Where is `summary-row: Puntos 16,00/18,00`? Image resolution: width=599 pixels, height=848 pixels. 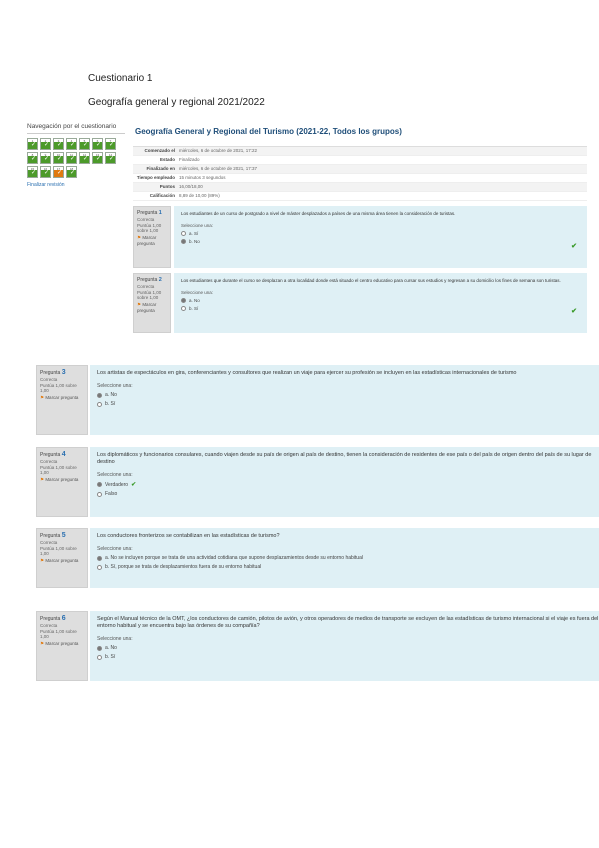
summary-row: Puntos 16,00/18,00 is located at coordinates (360, 187).